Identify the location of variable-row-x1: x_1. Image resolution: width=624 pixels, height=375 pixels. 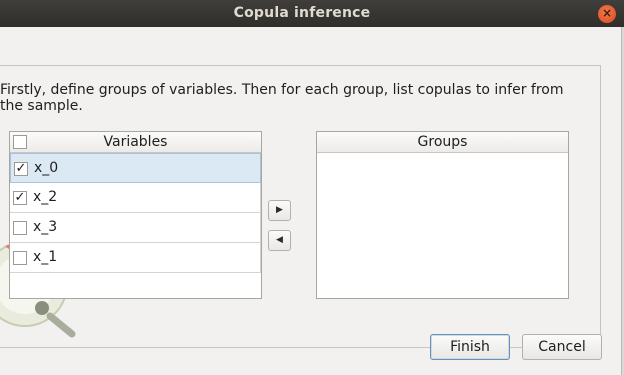
(135, 258).